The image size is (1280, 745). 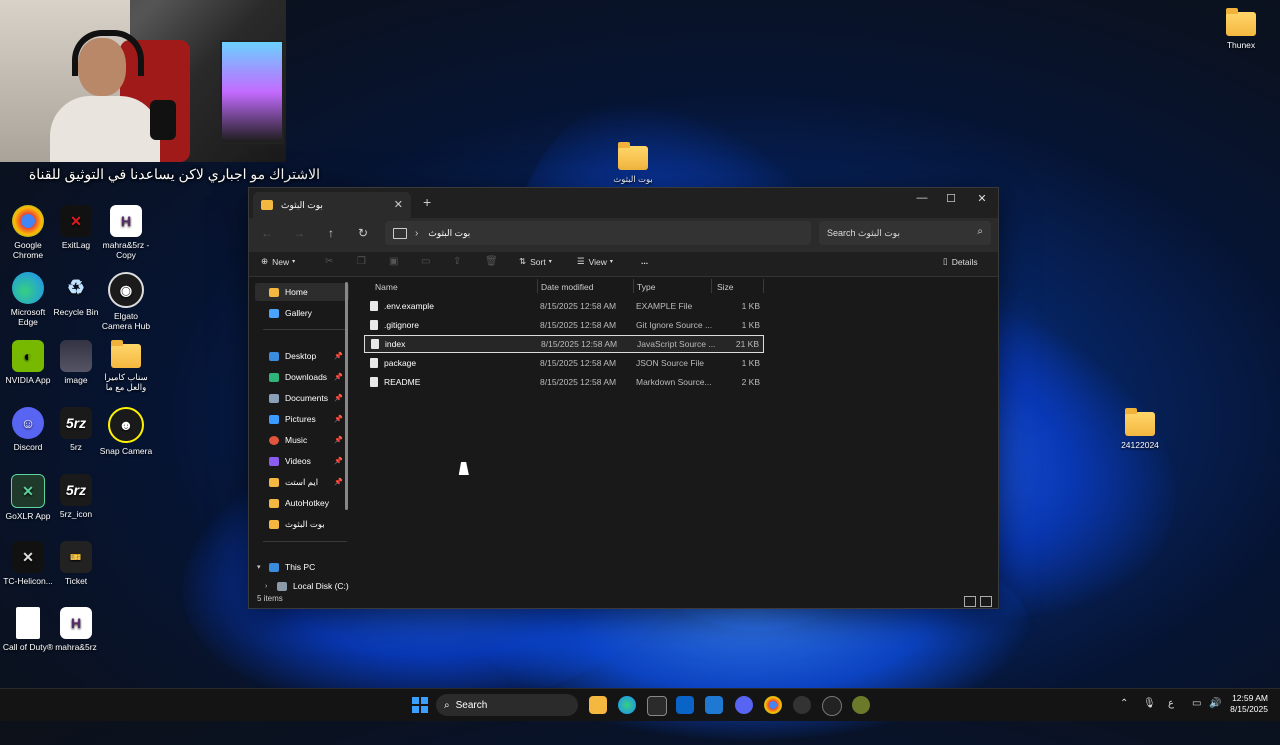 I want to click on desktop-icon: H mahra&5rz, so click(x=76, y=629).